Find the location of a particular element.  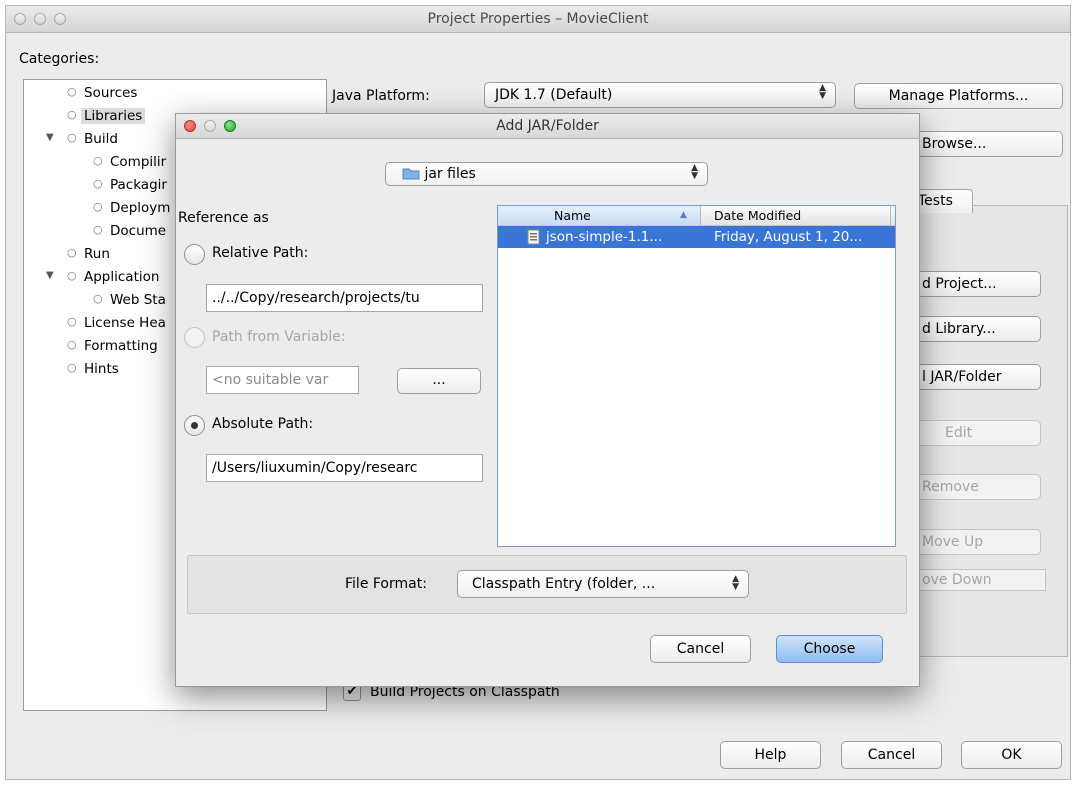

radio-selected-dot is located at coordinates (194, 425).